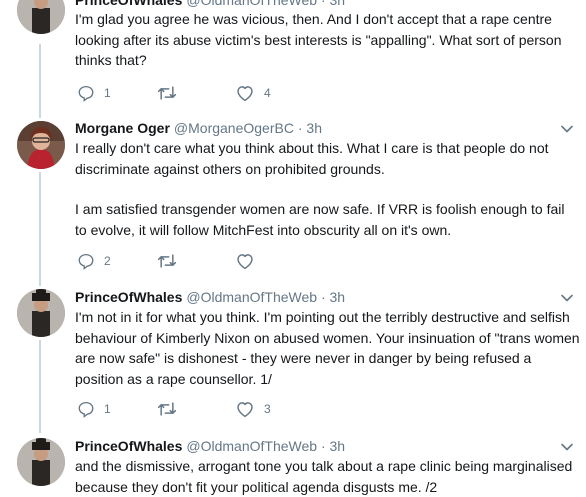 This screenshot has width=586, height=497. What do you see at coordinates (234, 128) in the screenshot?
I see `author-handle: @MorganeOgerBC` at bounding box center [234, 128].